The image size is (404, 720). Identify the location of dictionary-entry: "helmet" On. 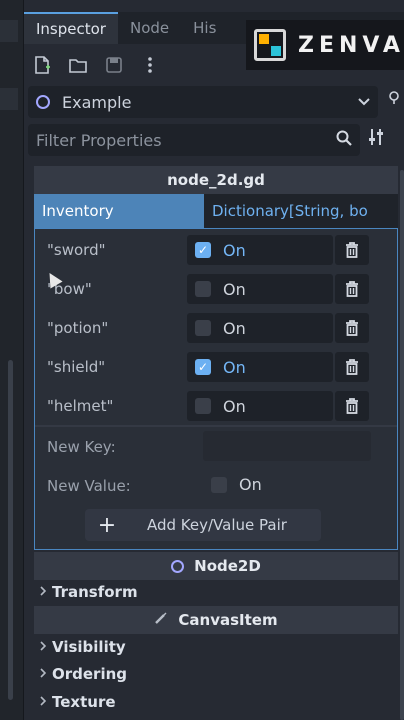
(216, 405).